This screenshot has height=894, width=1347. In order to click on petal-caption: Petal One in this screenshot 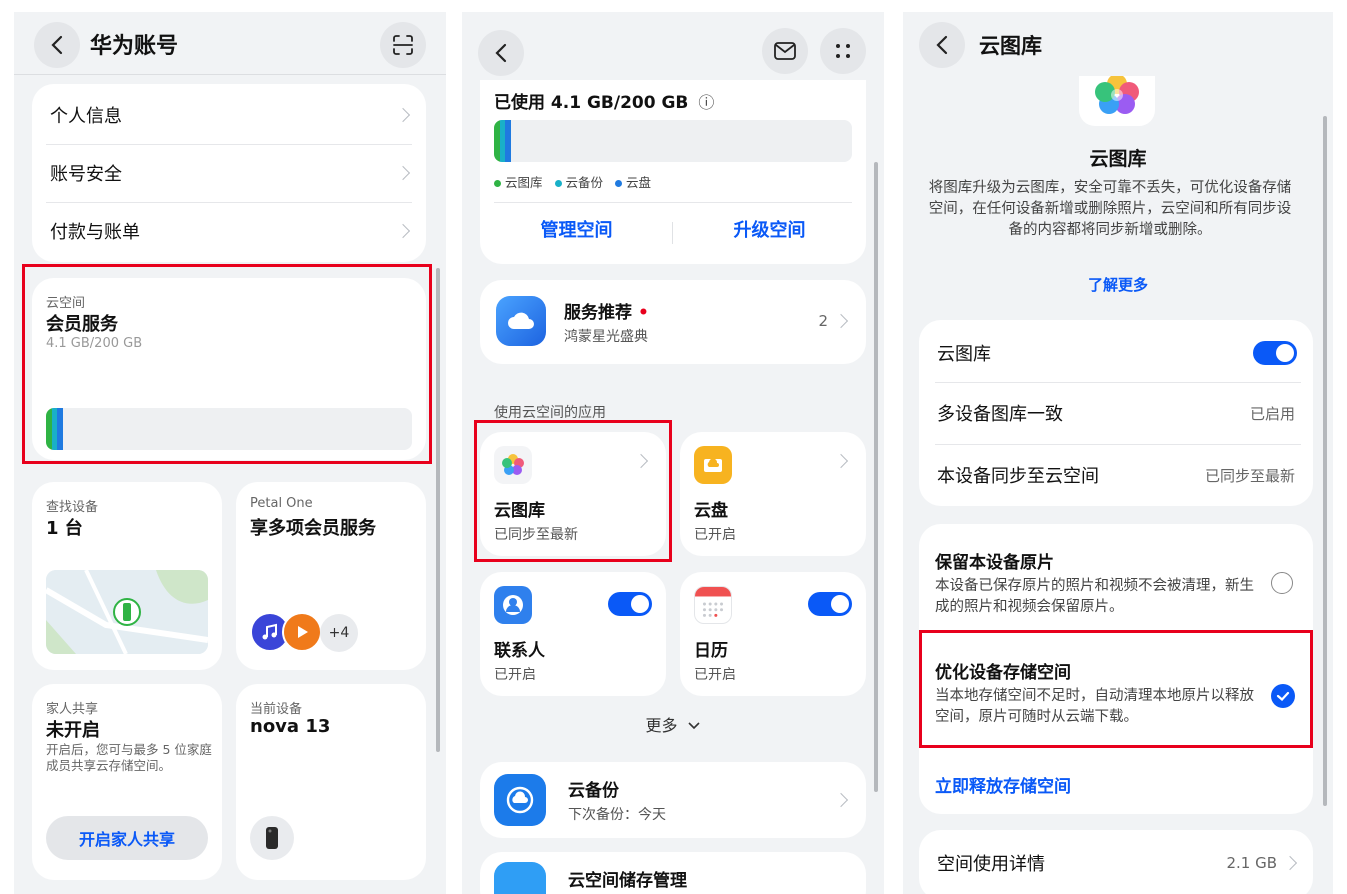, I will do `click(281, 503)`.